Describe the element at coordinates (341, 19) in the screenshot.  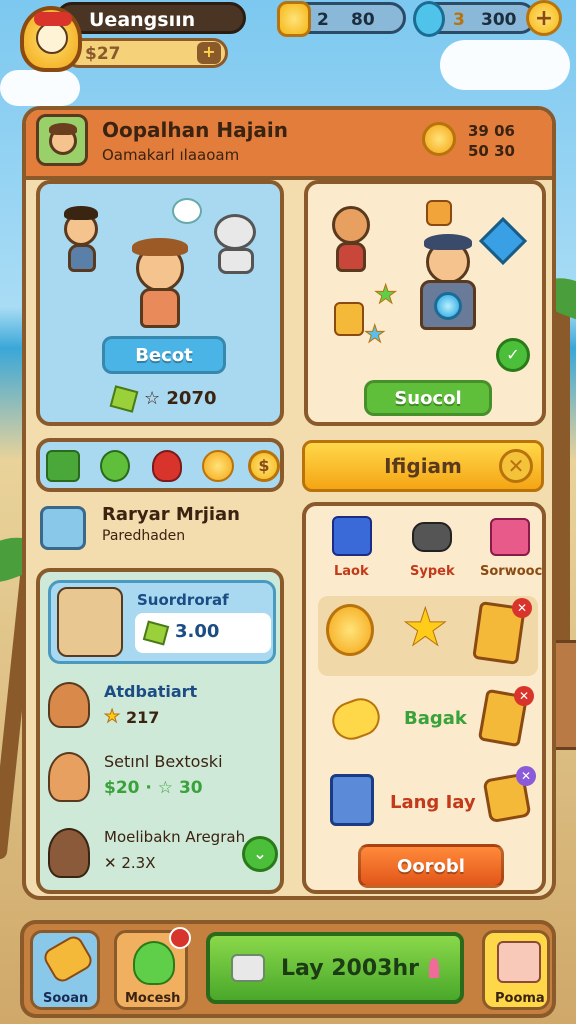
I see `resource-pill-gold: 2 80` at that location.